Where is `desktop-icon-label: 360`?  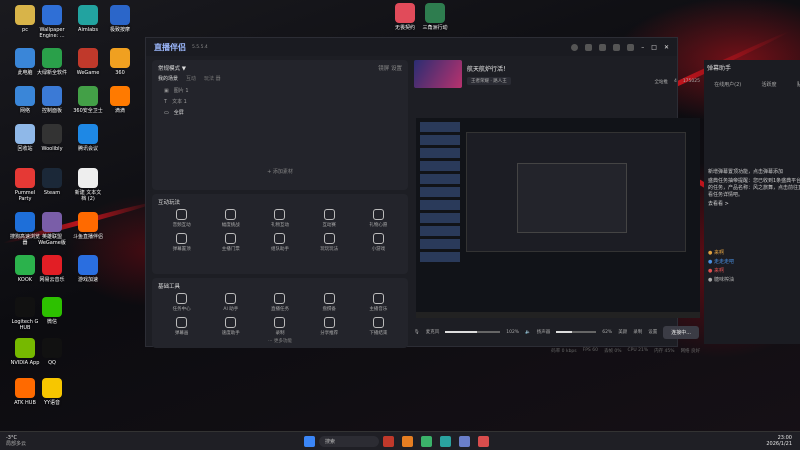
desktop-icon-label: 360 is located at coordinates (120, 73).